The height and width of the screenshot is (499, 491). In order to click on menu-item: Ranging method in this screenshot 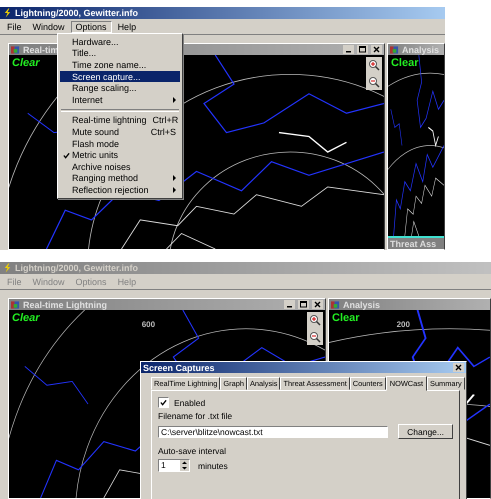, I will do `click(120, 178)`.